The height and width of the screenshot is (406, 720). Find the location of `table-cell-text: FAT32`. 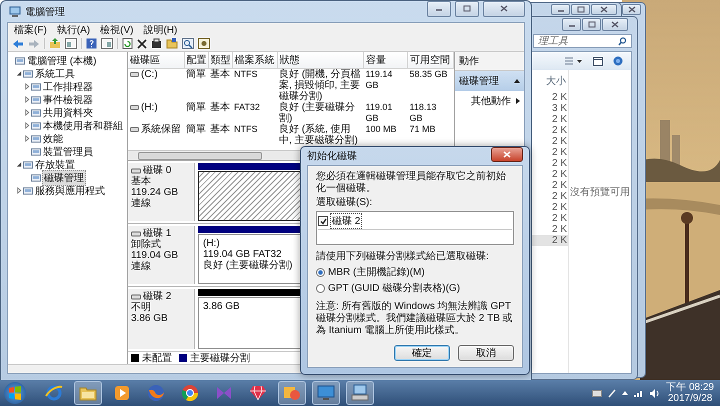

table-cell-text: FAT32 is located at coordinates (247, 108).